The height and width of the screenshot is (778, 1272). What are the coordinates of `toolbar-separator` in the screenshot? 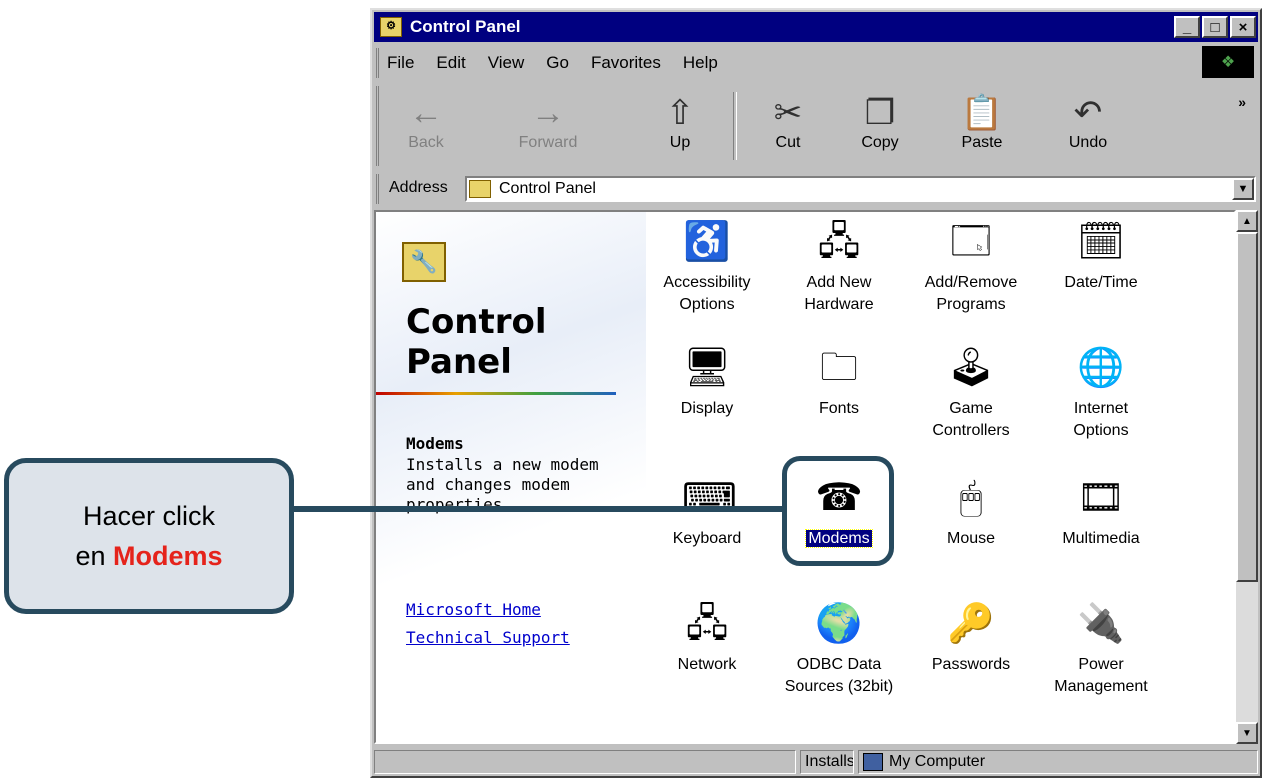 It's located at (735, 126).